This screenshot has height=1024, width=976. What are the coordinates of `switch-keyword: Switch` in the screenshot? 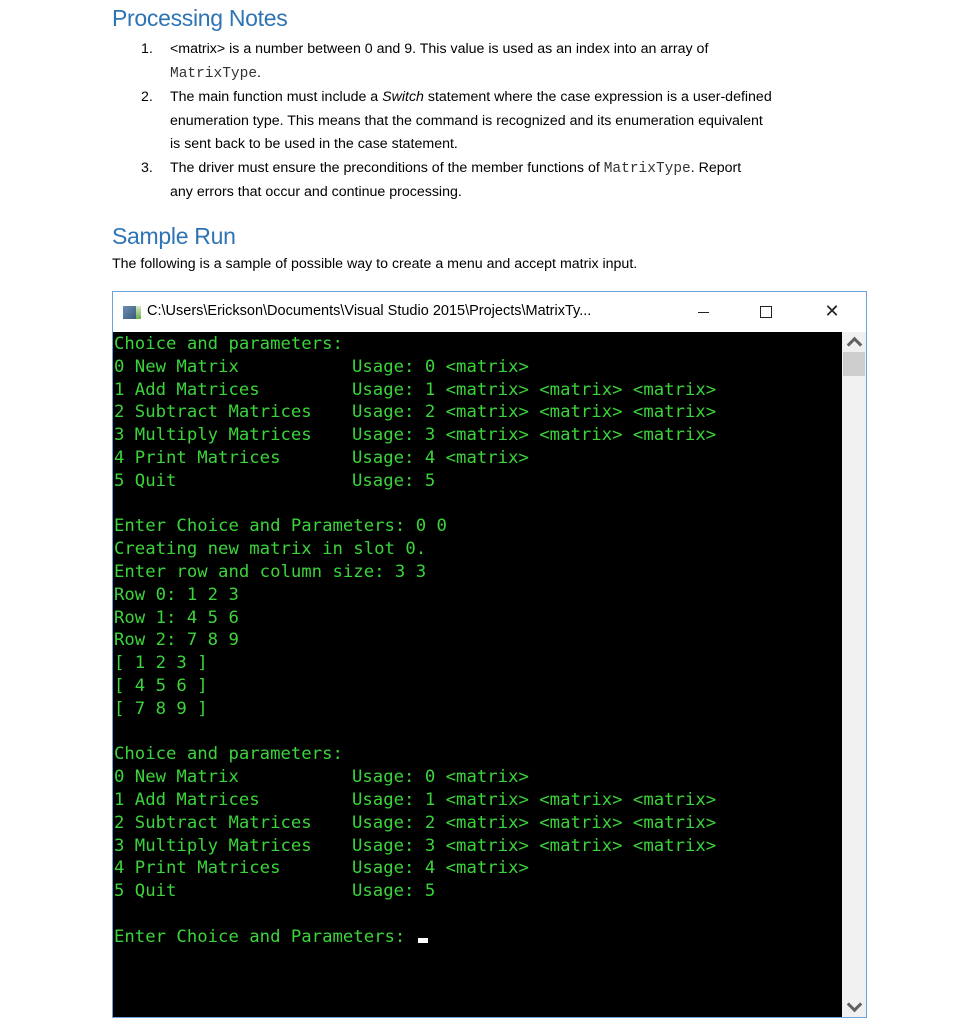 It's located at (403, 97).